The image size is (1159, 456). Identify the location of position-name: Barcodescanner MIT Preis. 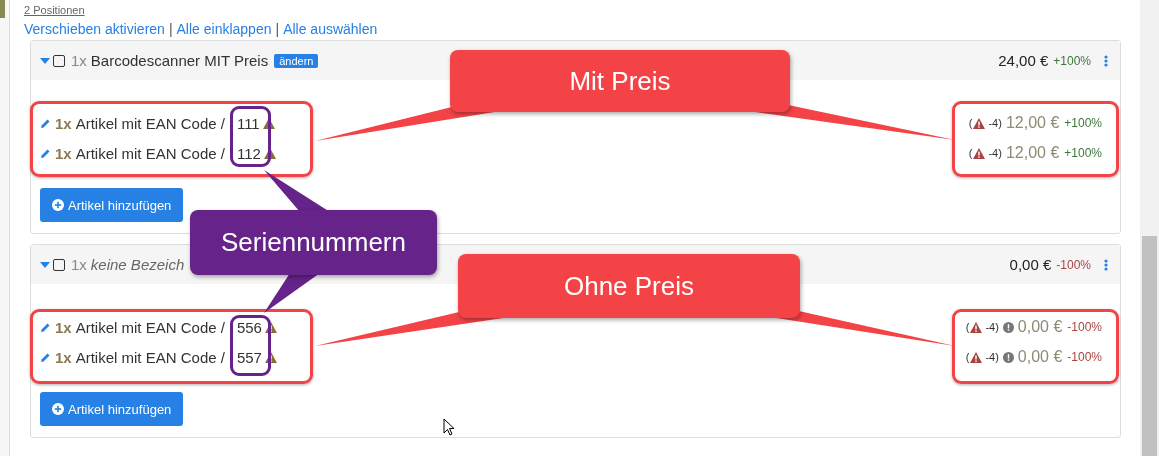
(179, 60).